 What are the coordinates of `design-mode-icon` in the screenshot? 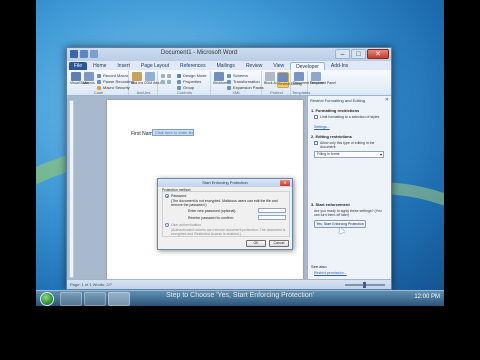 It's located at (179, 75).